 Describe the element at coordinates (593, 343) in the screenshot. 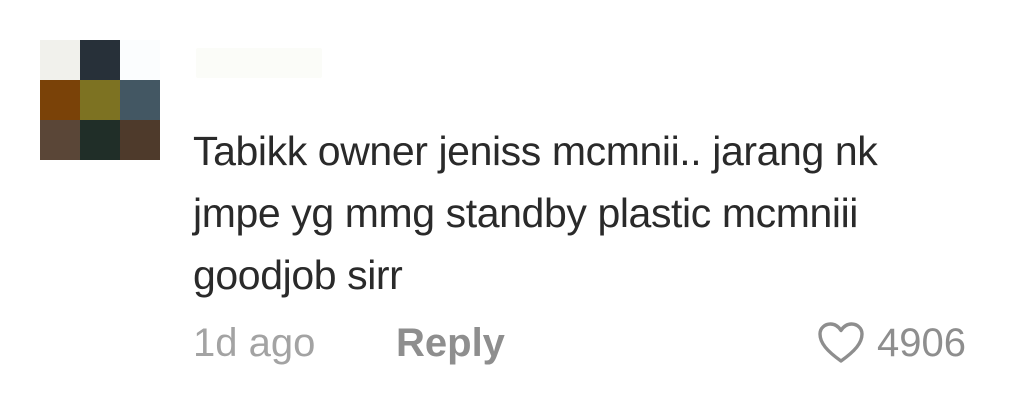

I see `comment-meta: 1d ago Reply 4906` at that location.